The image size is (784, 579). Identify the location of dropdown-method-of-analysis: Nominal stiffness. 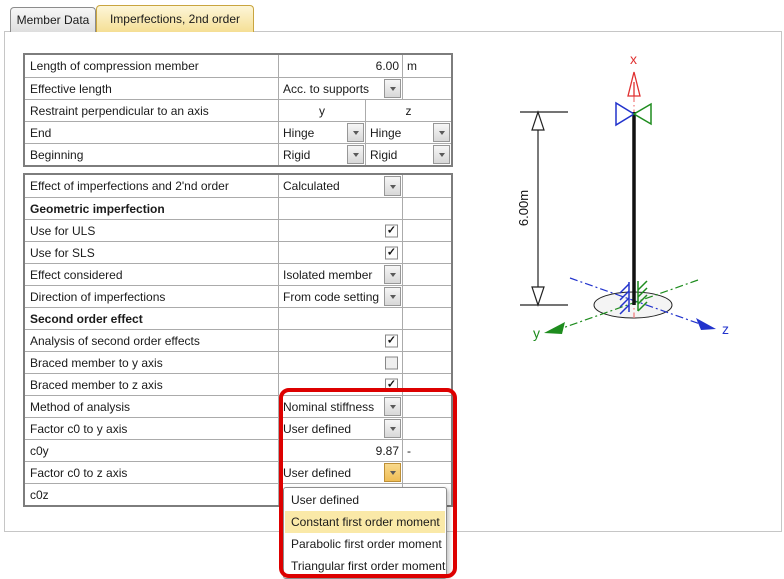
(340, 406).